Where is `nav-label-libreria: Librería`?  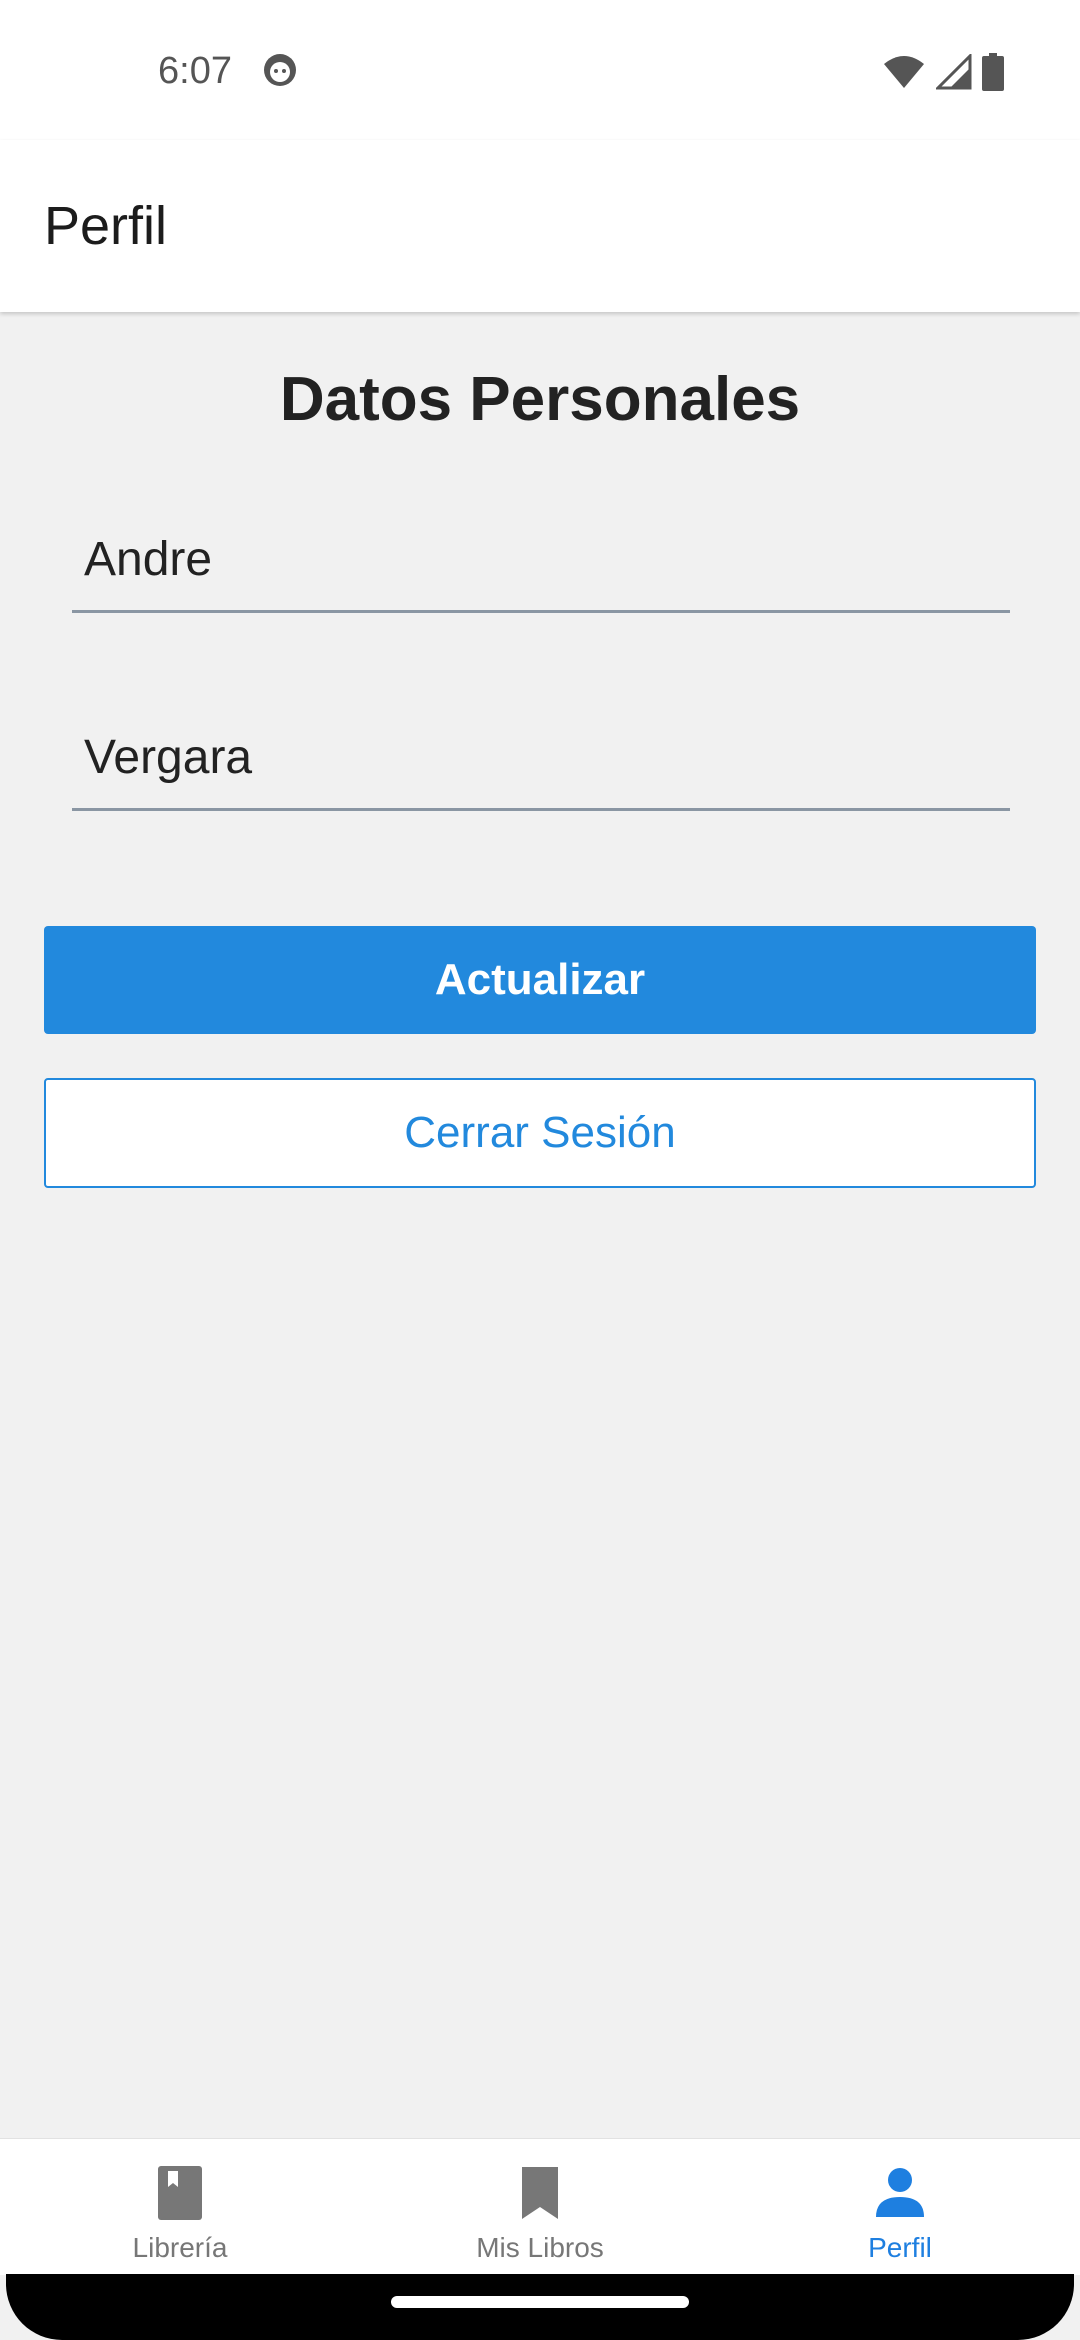
nav-label-libreria: Librería is located at coordinates (180, 2247).